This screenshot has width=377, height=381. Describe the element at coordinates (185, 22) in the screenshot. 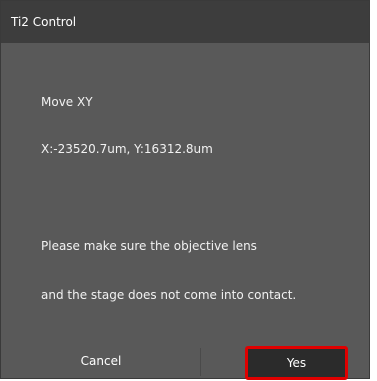

I see `title-bar: Ti2 Control` at that location.